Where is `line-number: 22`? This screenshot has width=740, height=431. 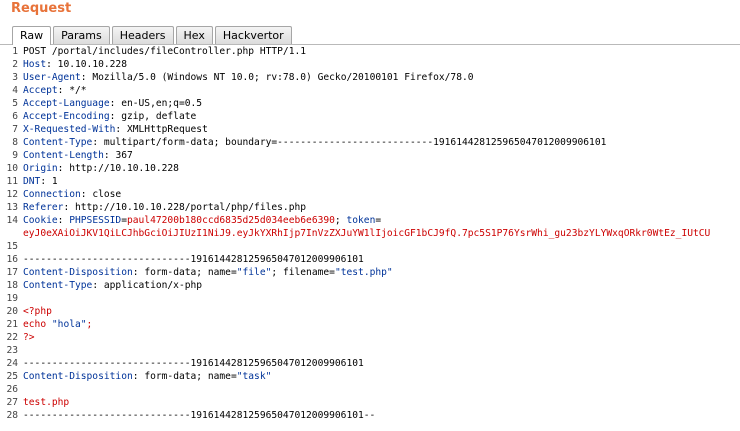
line-number: 22 is located at coordinates (12, 337).